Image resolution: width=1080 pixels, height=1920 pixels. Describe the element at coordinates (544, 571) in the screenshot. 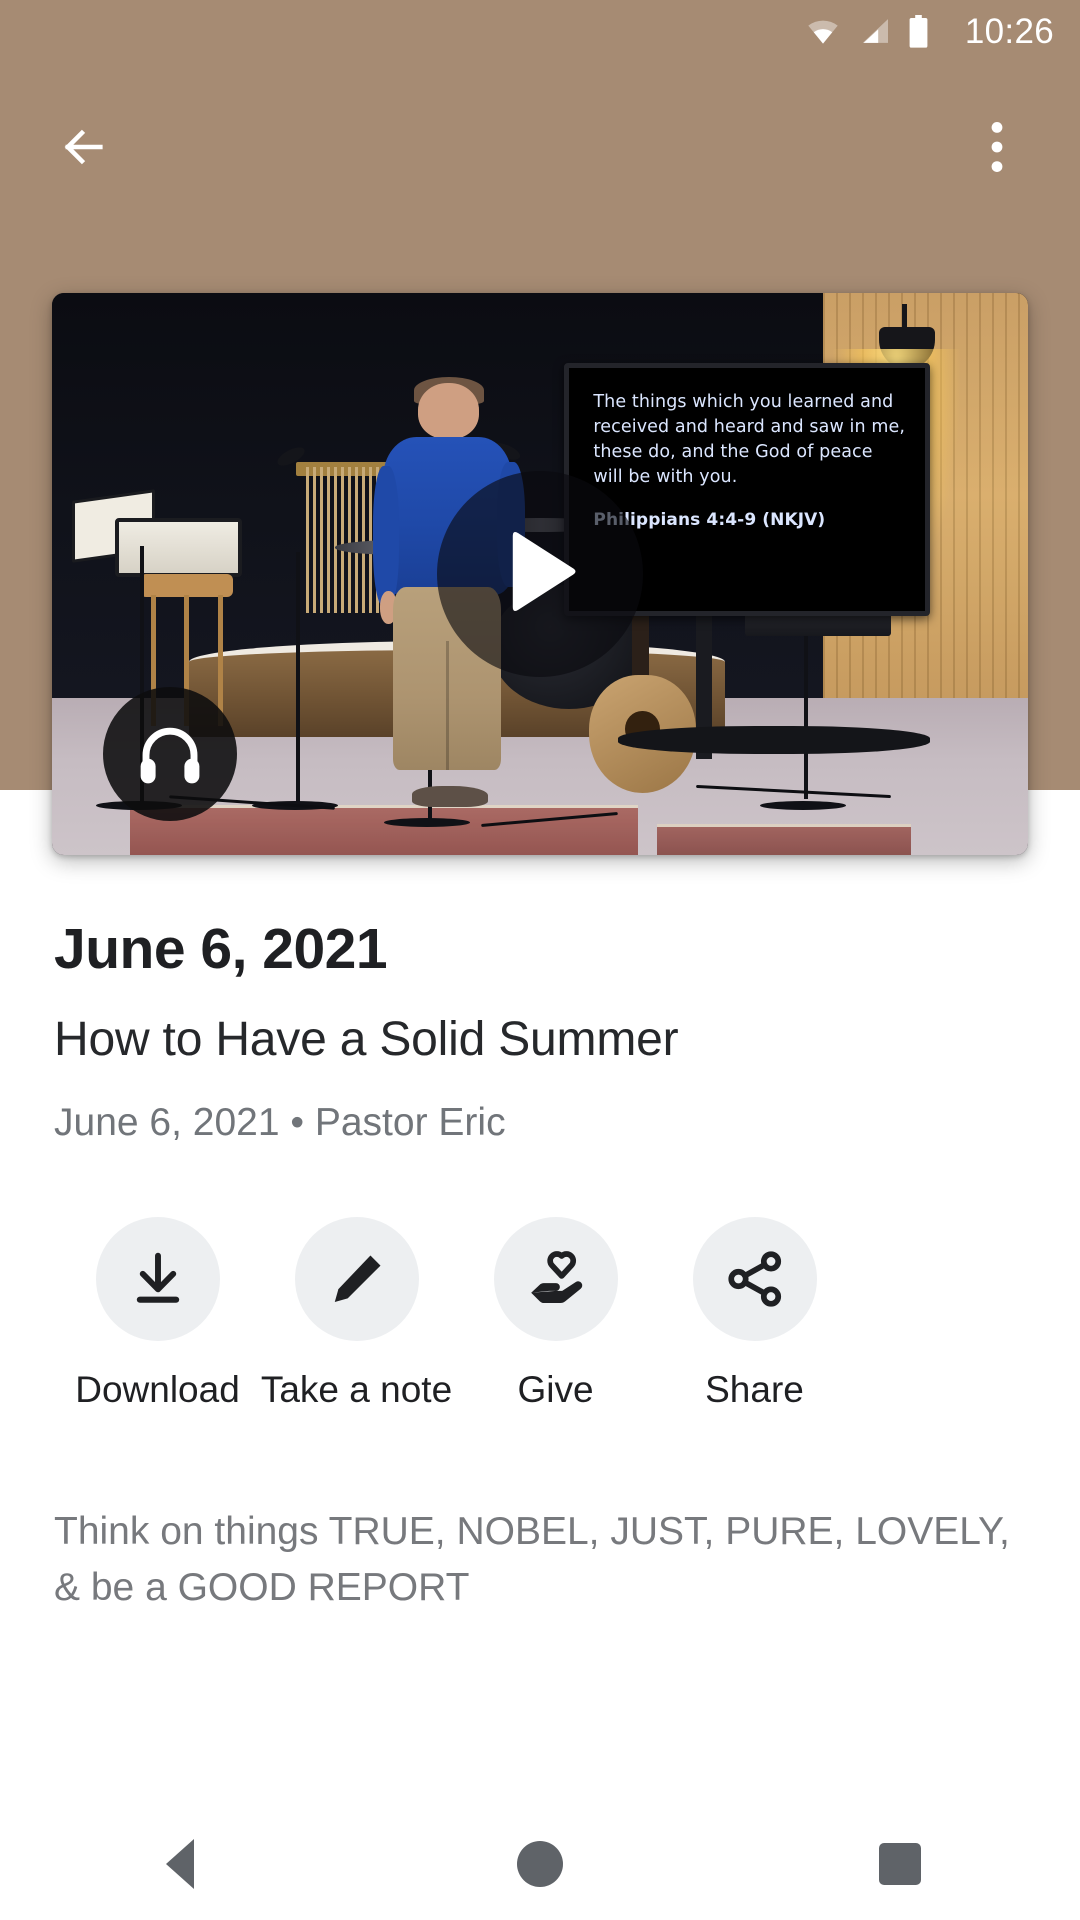

I see `play-icon` at that location.